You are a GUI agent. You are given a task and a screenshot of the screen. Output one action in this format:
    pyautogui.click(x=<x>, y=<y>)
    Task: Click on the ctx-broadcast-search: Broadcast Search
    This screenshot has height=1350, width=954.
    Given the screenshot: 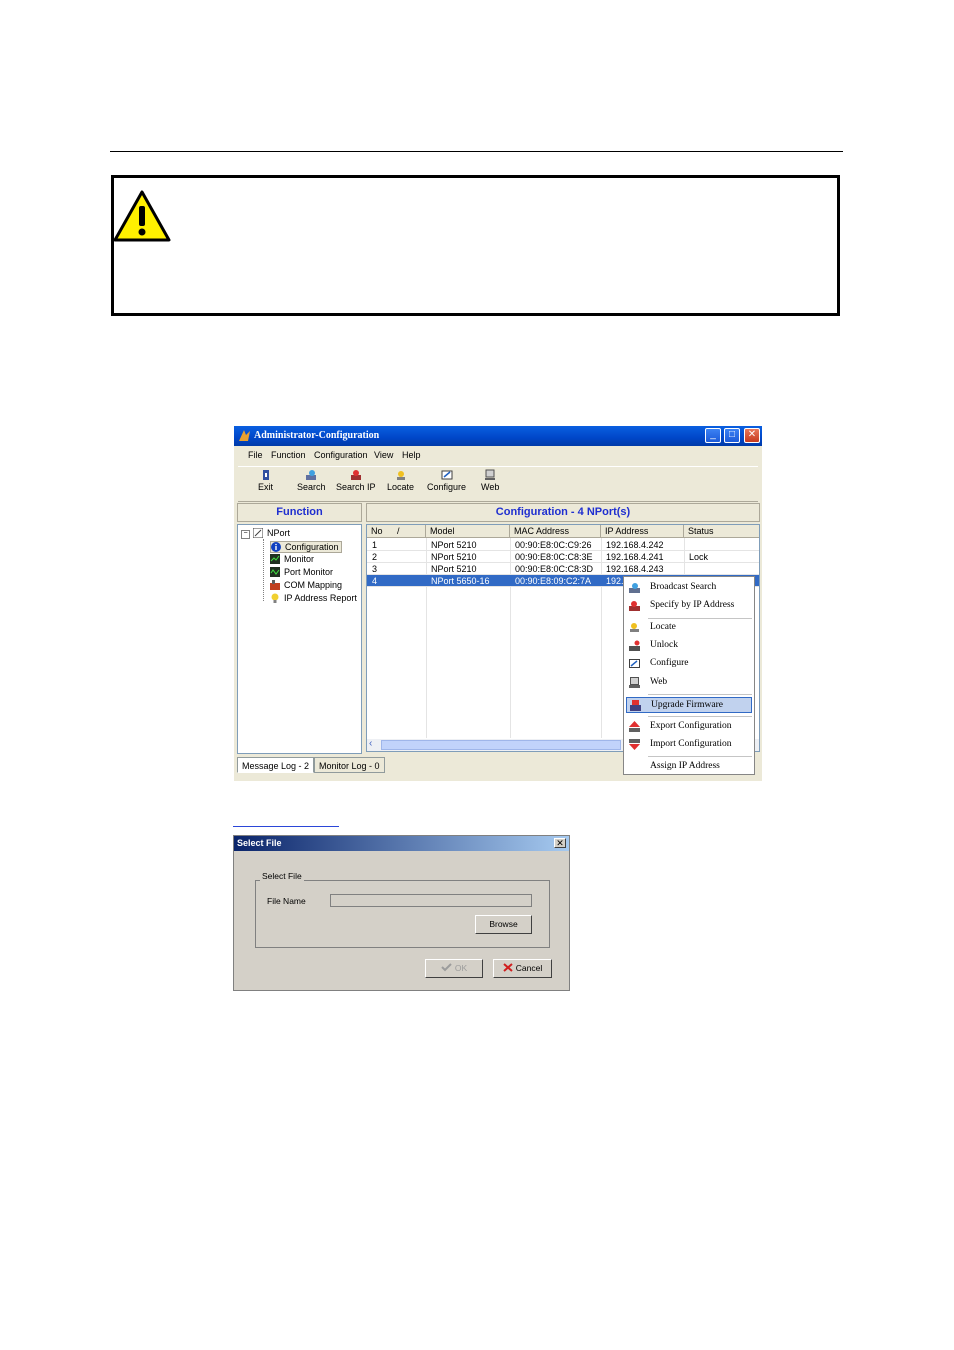 What is the action you would take?
    pyautogui.click(x=689, y=588)
    